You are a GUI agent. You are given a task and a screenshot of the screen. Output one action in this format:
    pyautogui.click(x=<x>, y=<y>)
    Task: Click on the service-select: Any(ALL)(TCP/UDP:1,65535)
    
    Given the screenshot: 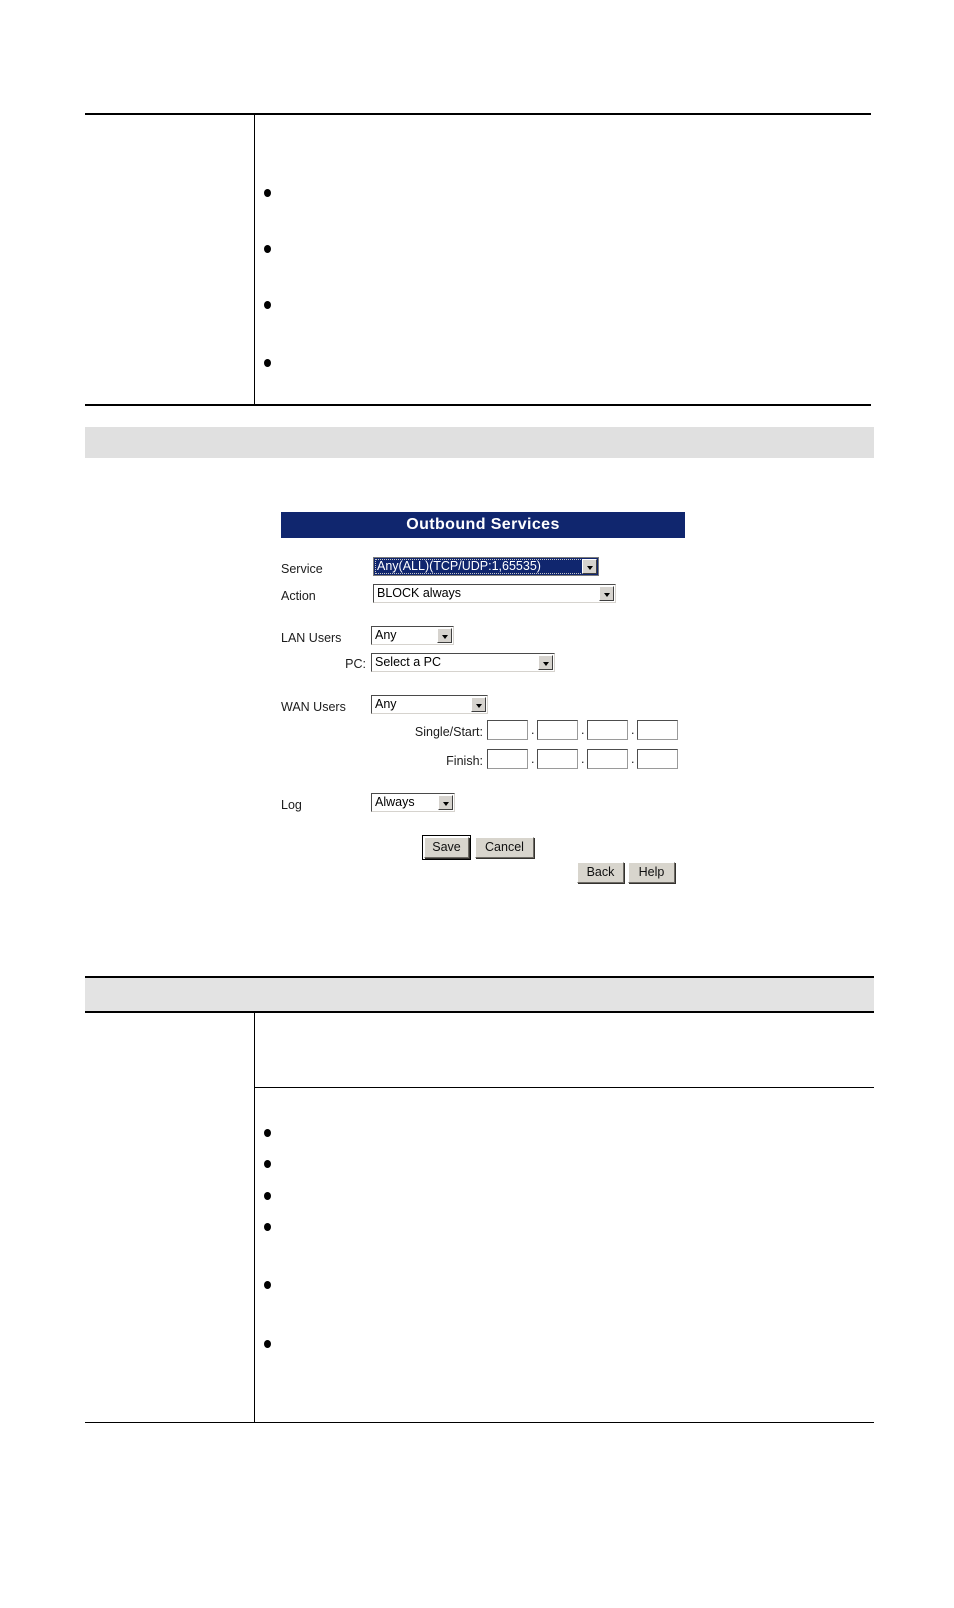 What is the action you would take?
    pyautogui.click(x=486, y=566)
    